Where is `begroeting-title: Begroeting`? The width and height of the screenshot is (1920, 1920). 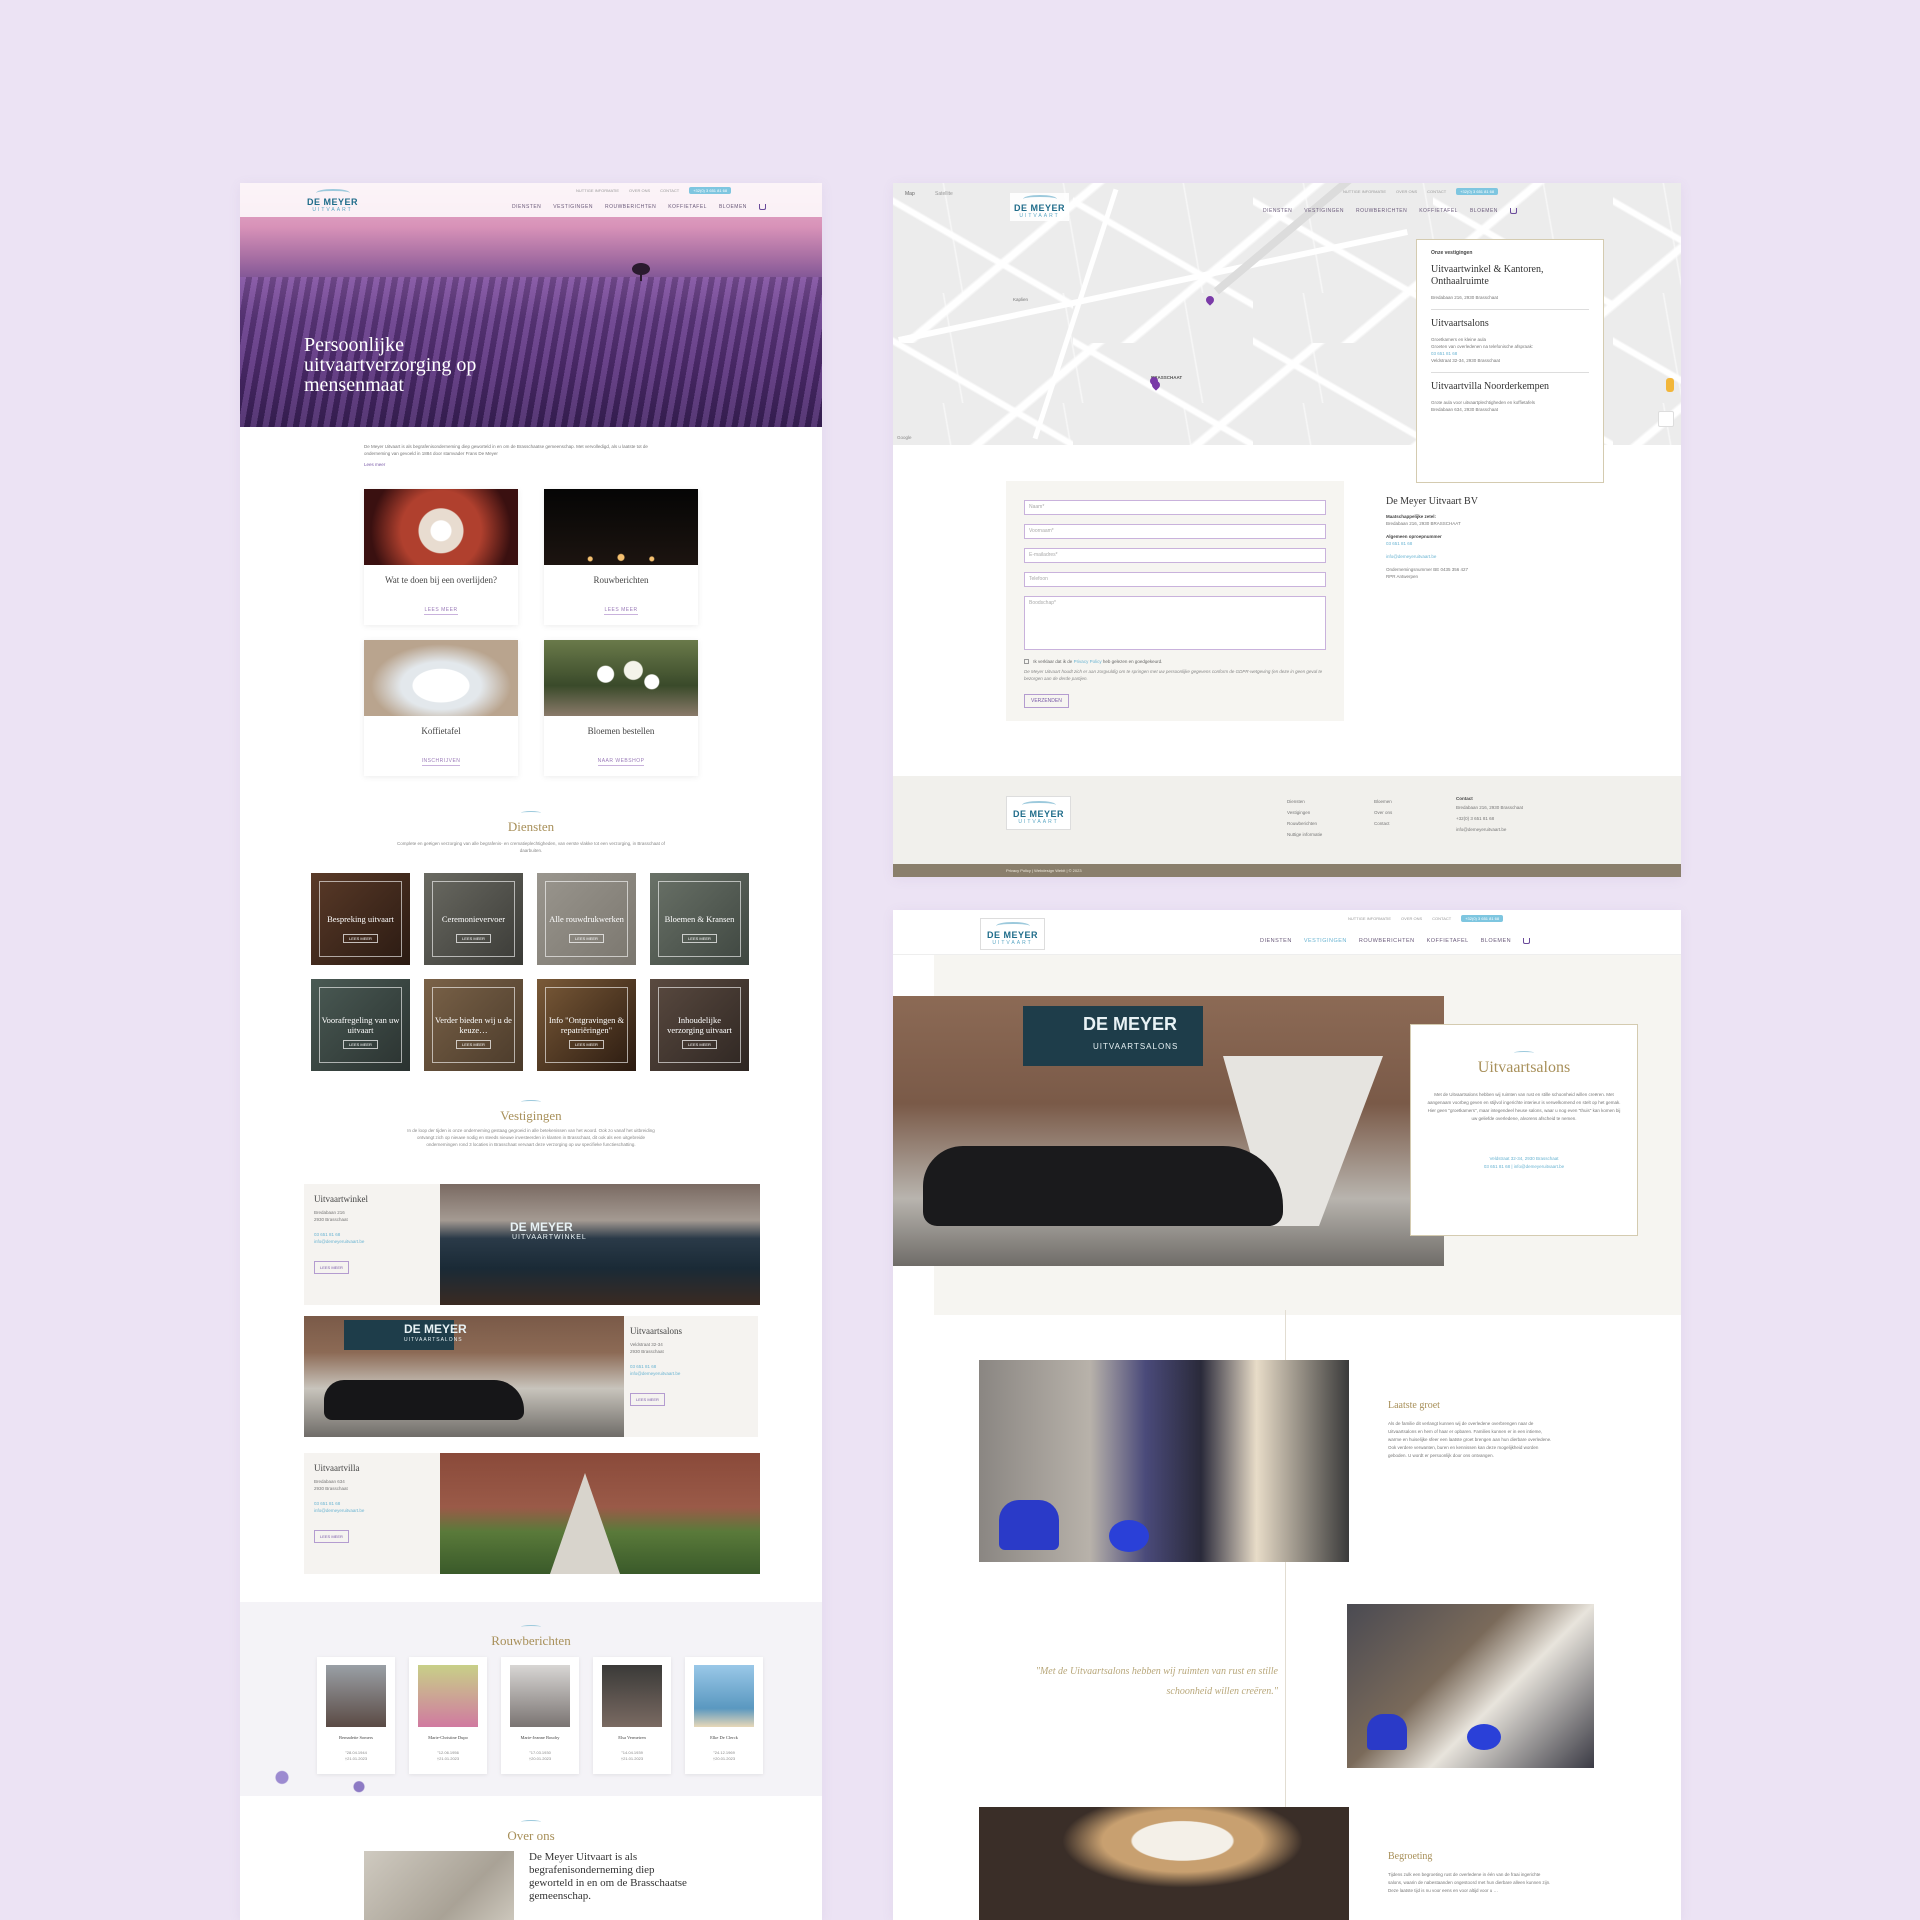
begroeting-title: Begroeting is located at coordinates (1410, 1856).